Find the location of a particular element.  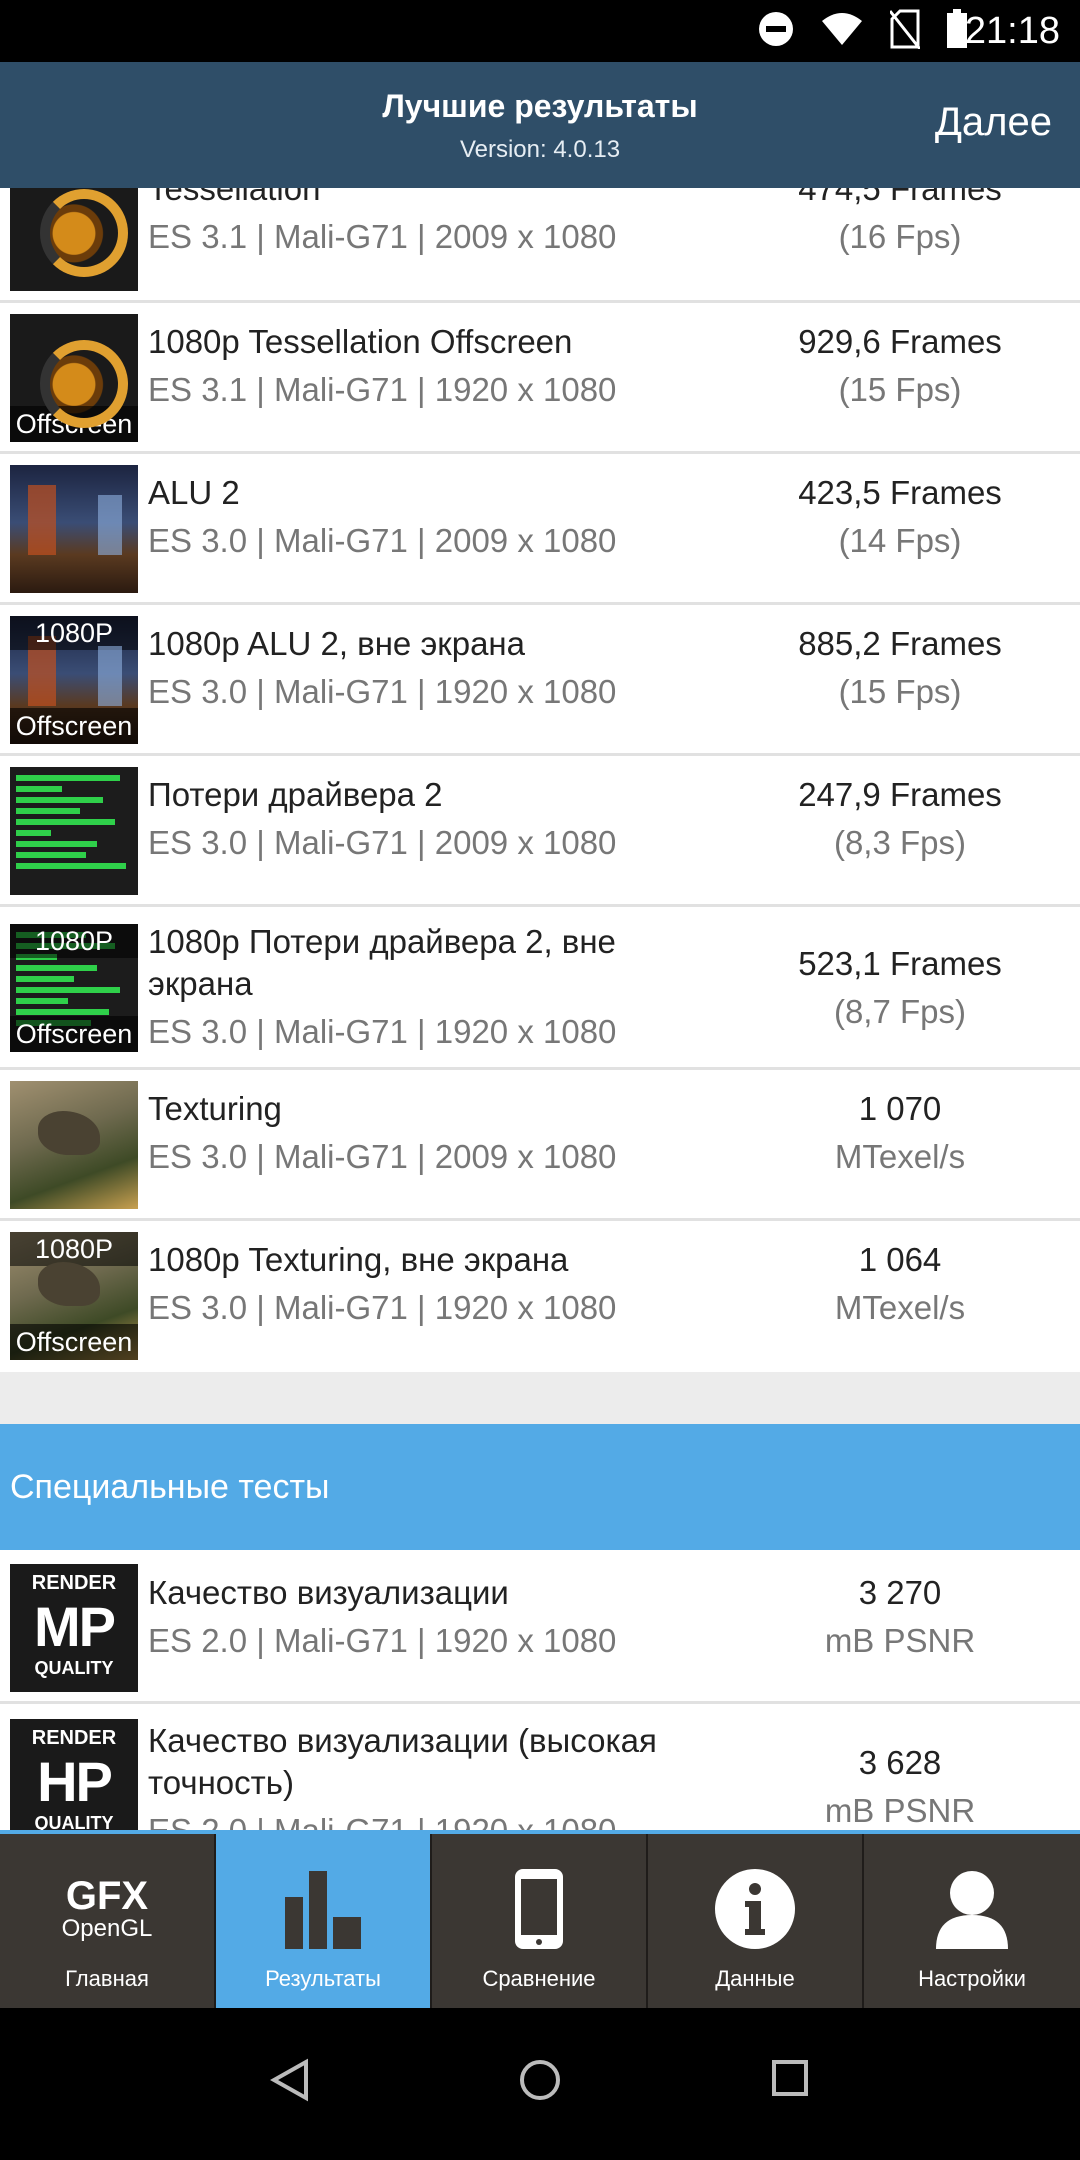

system-navigation-bar is located at coordinates (540, 2084).